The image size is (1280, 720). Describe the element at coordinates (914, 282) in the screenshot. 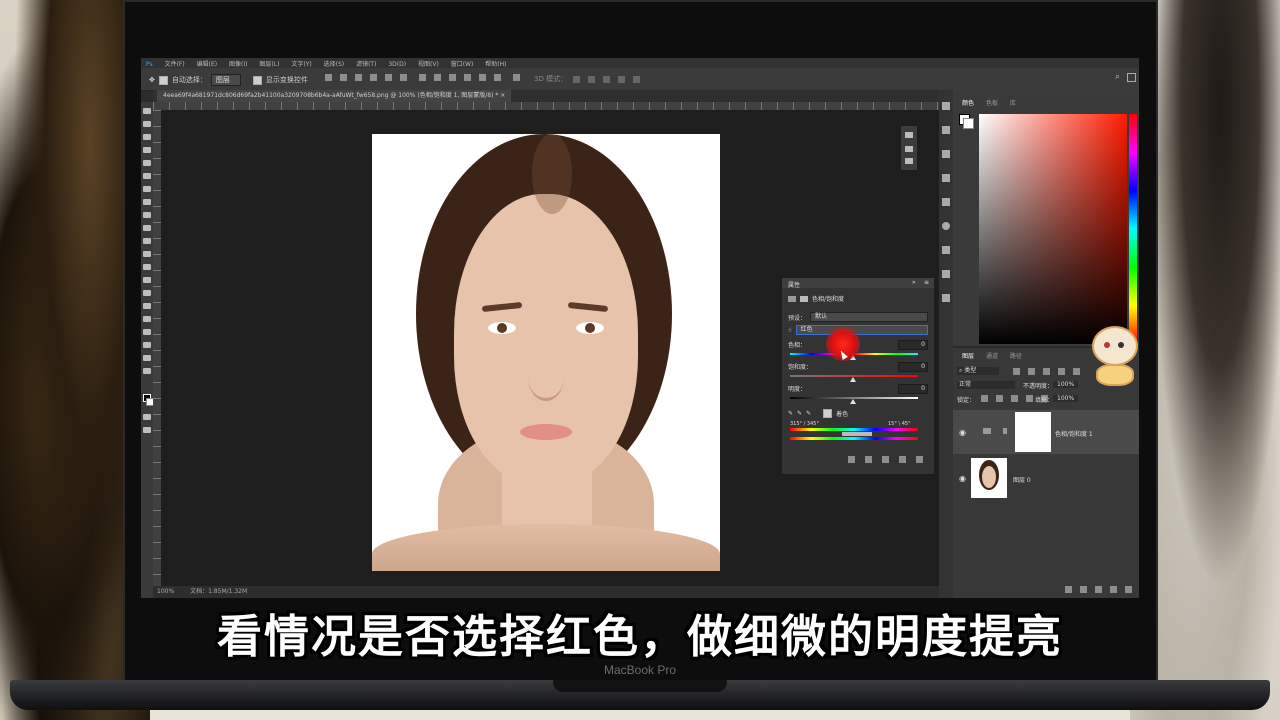

I see `collapse-icon: »` at that location.